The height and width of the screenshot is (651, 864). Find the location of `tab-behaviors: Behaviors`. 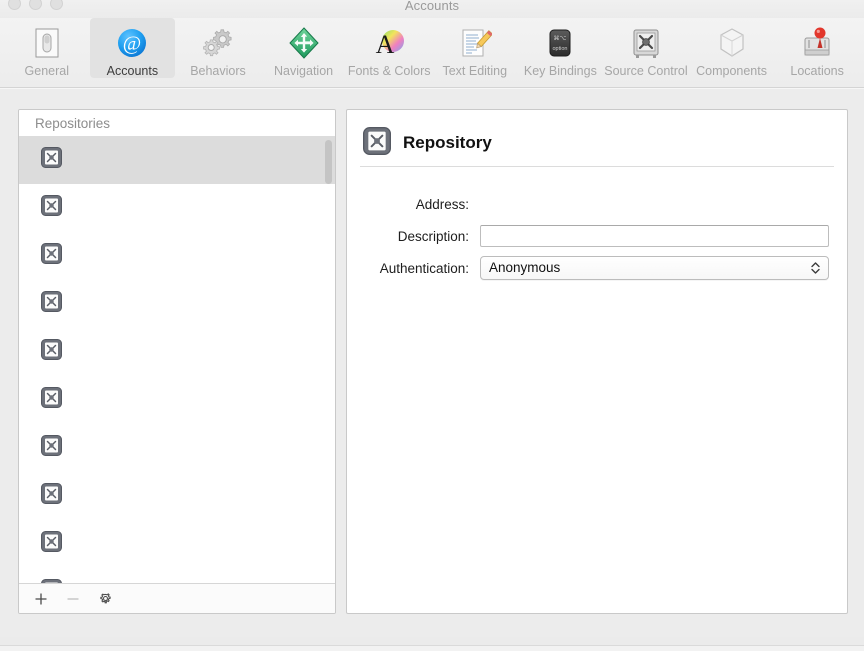

tab-behaviors: Behaviors is located at coordinates (218, 48).